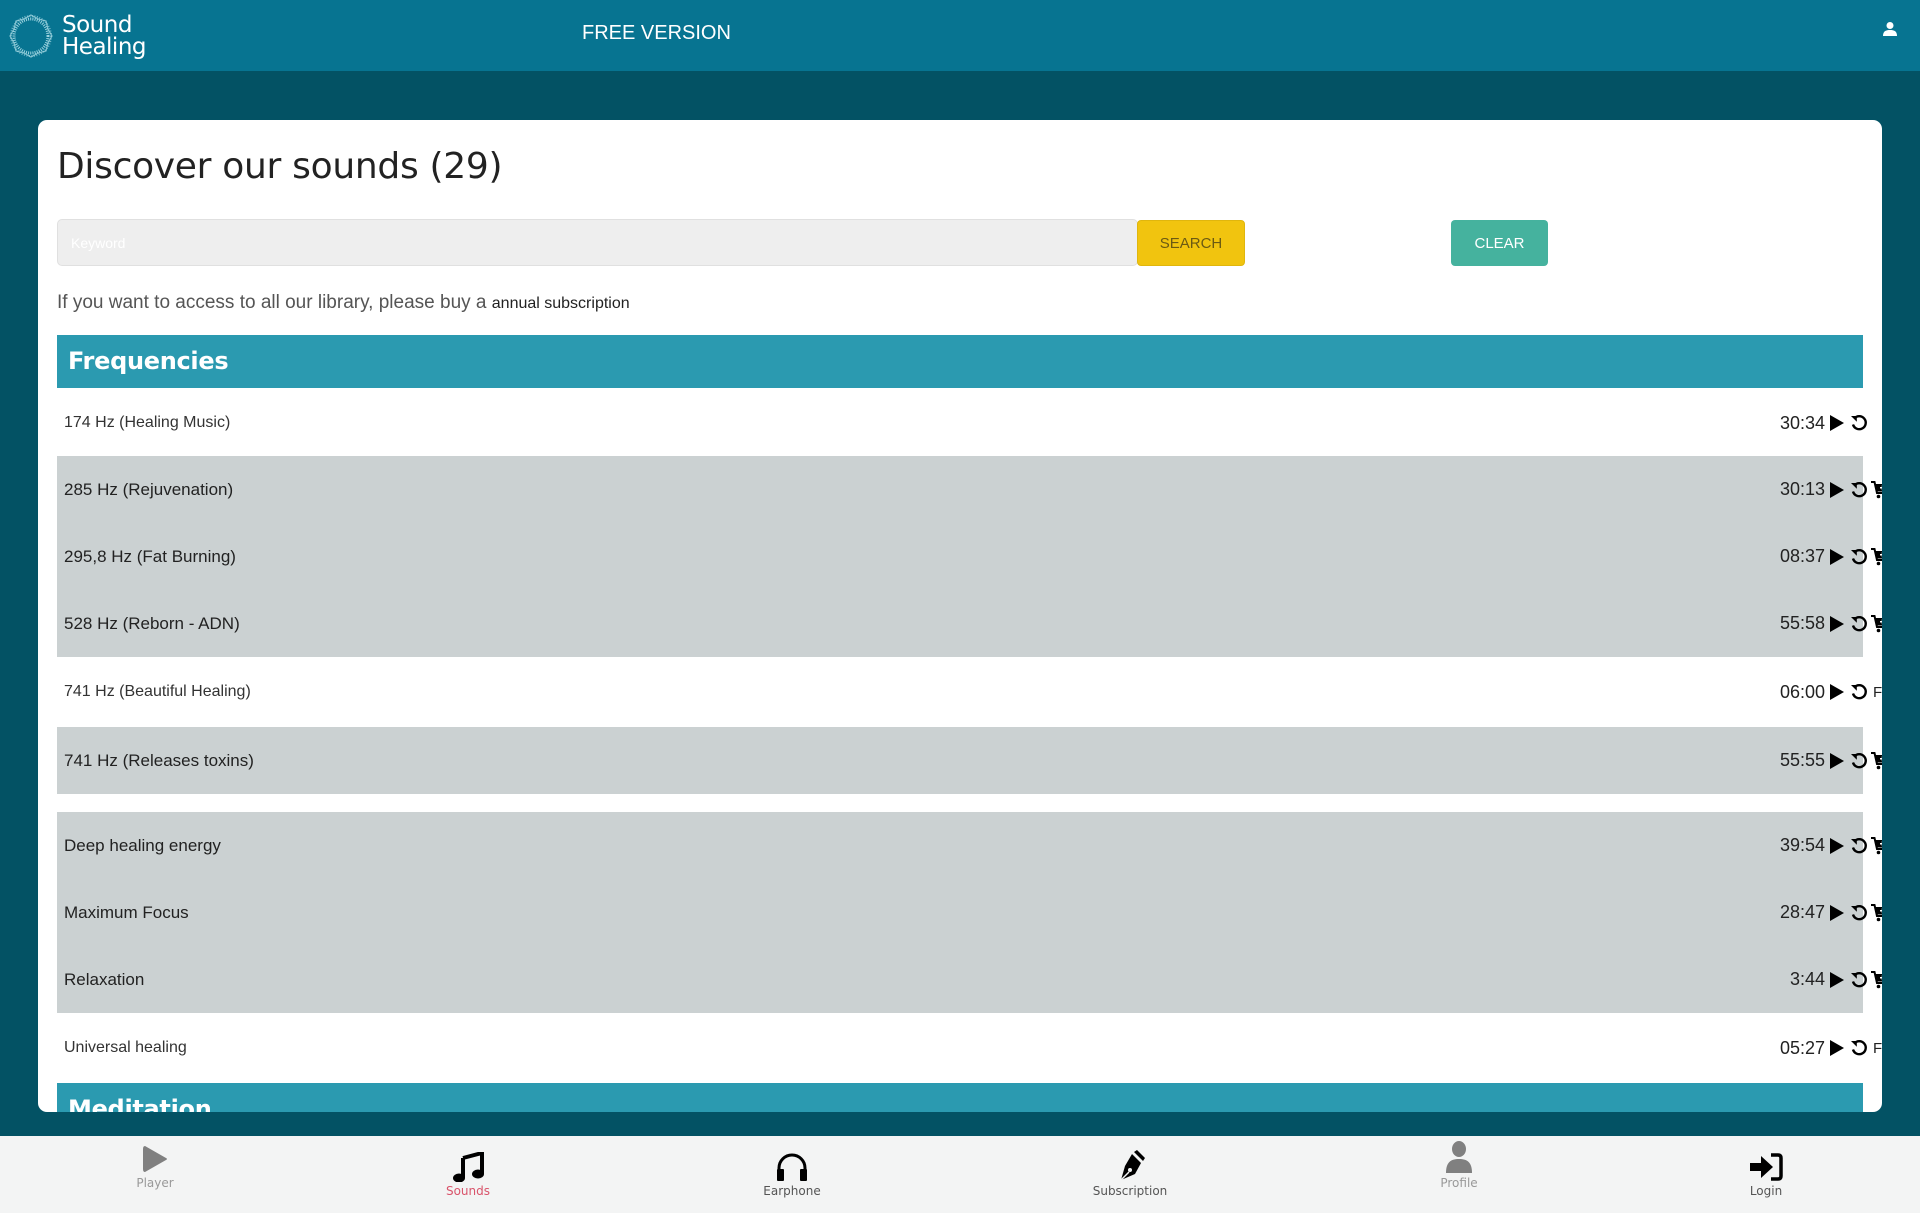  I want to click on sound-name: 528 Hz (Reborn - ADN), so click(152, 623).